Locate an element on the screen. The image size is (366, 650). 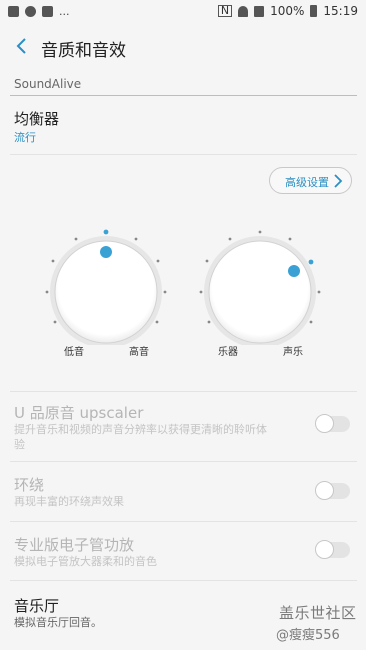
globe-icon is located at coordinates (30, 11).